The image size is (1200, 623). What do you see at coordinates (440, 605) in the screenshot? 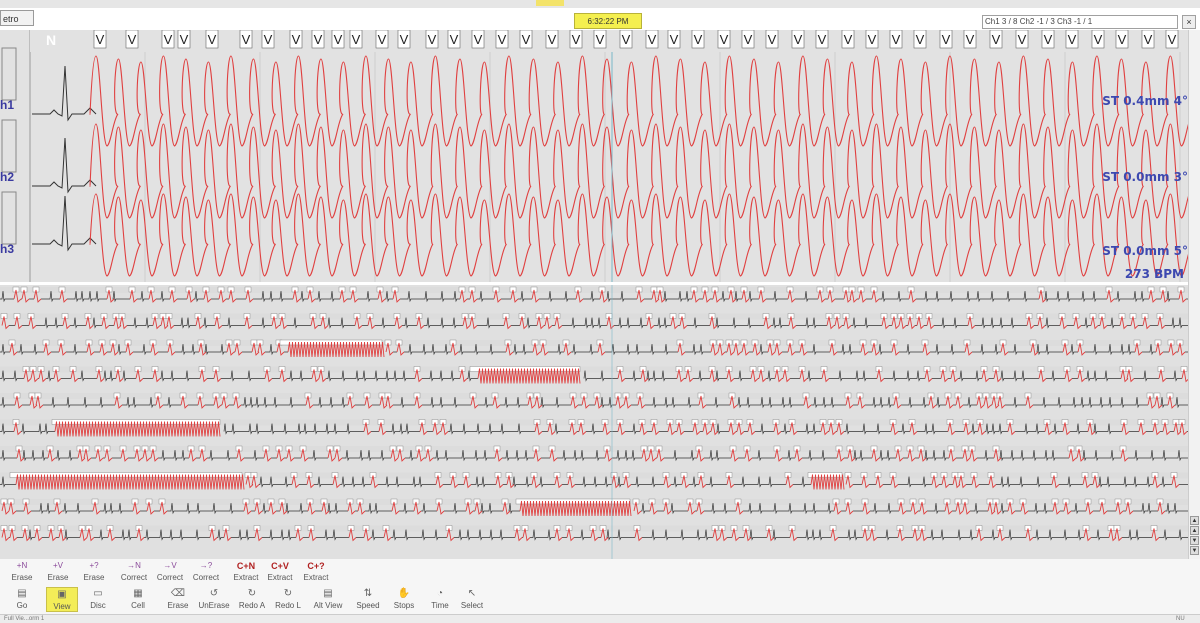
I see `toolbar-button-label: Time` at bounding box center [440, 605].